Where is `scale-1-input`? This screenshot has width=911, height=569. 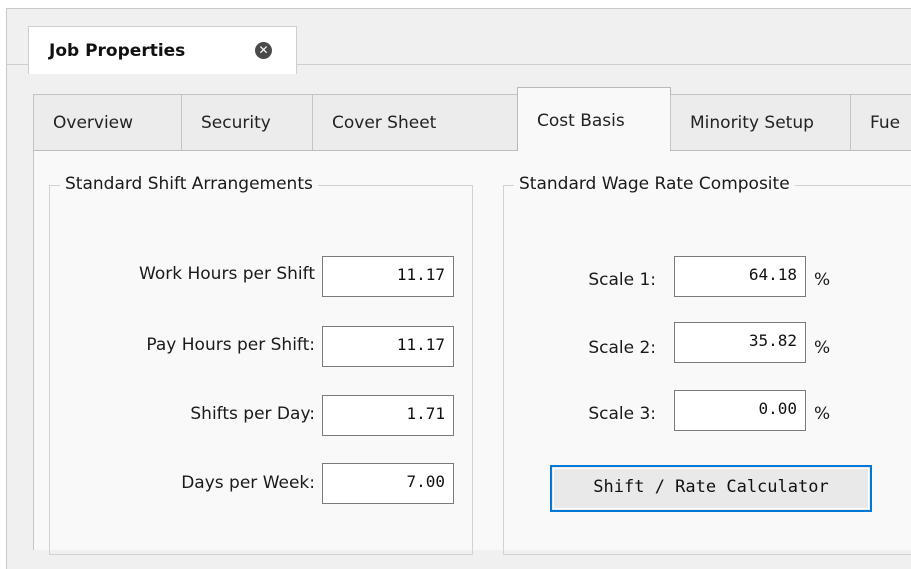
scale-1-input is located at coordinates (740, 276).